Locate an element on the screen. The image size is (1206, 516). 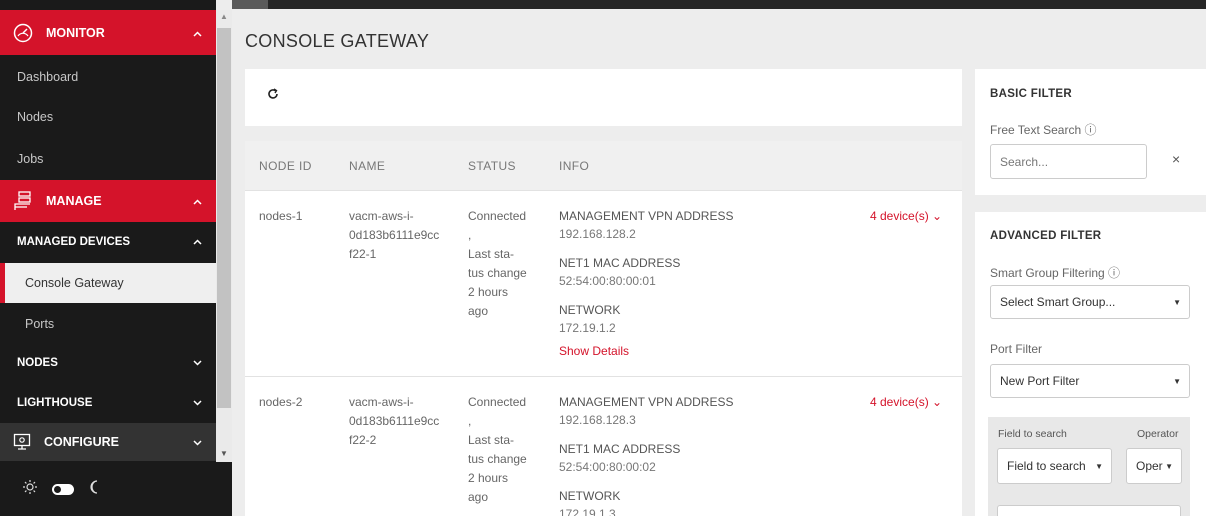
search-value-input is located at coordinates (1089, 510).